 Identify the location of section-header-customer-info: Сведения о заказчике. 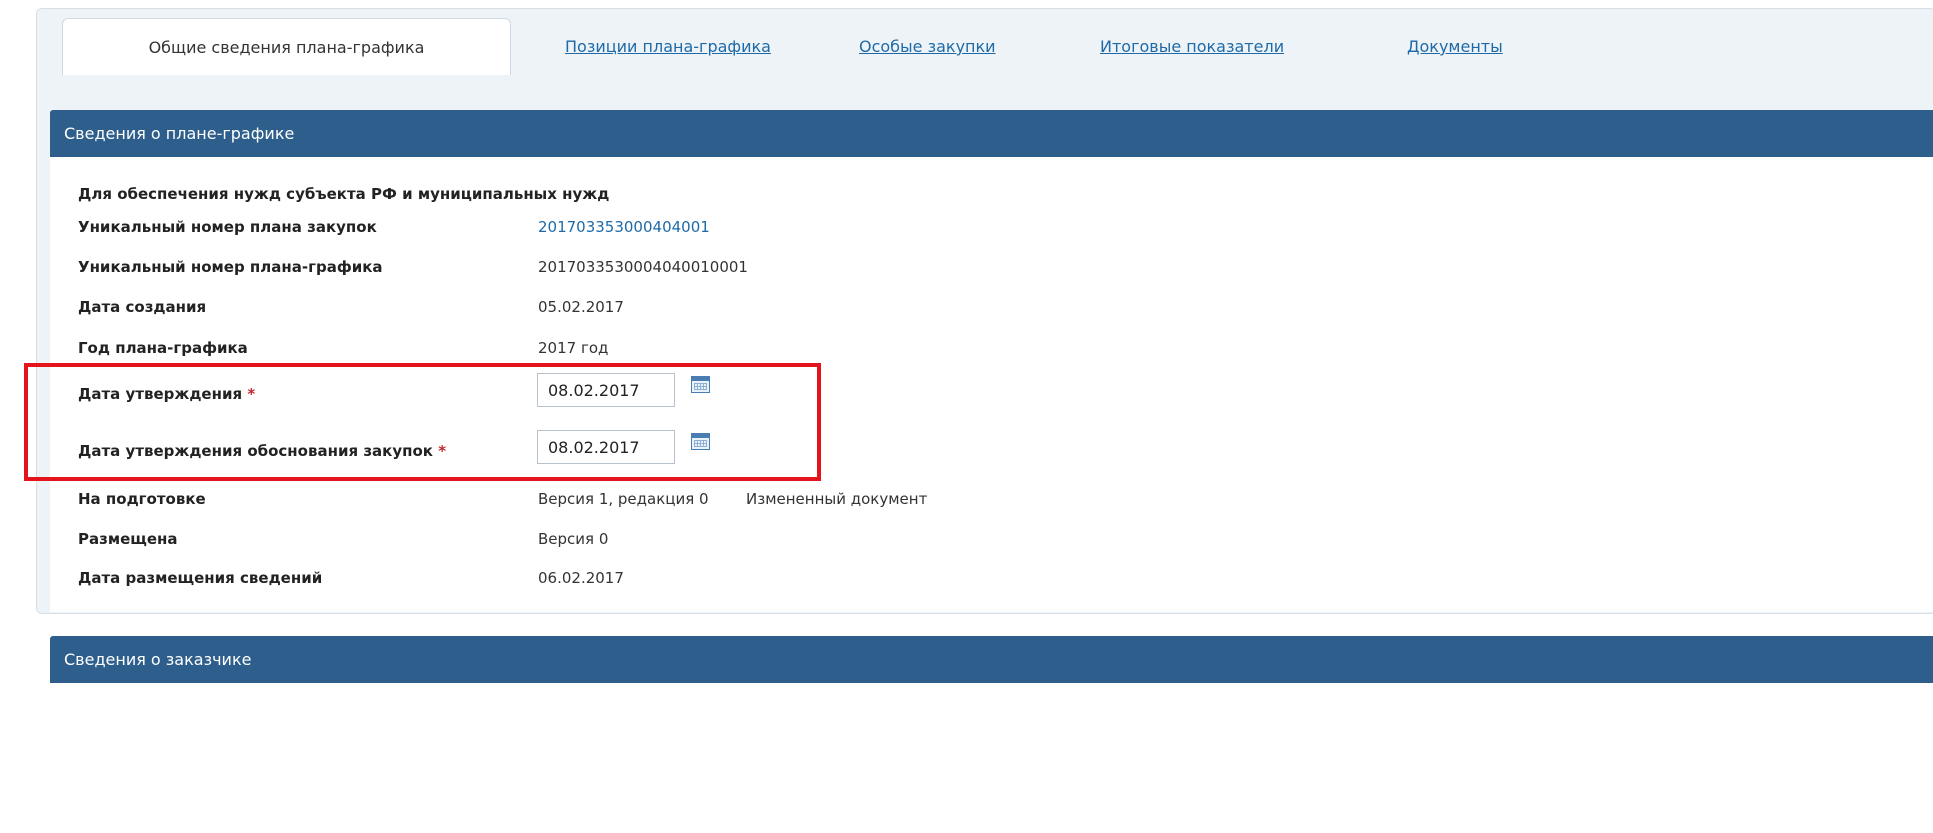
(991, 659).